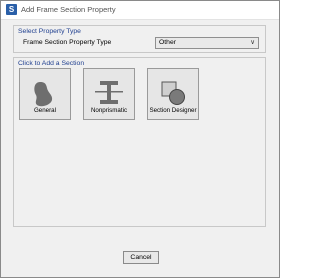  What do you see at coordinates (68, 9) in the screenshot?
I see `window-title: Add Frame Section Property` at bounding box center [68, 9].